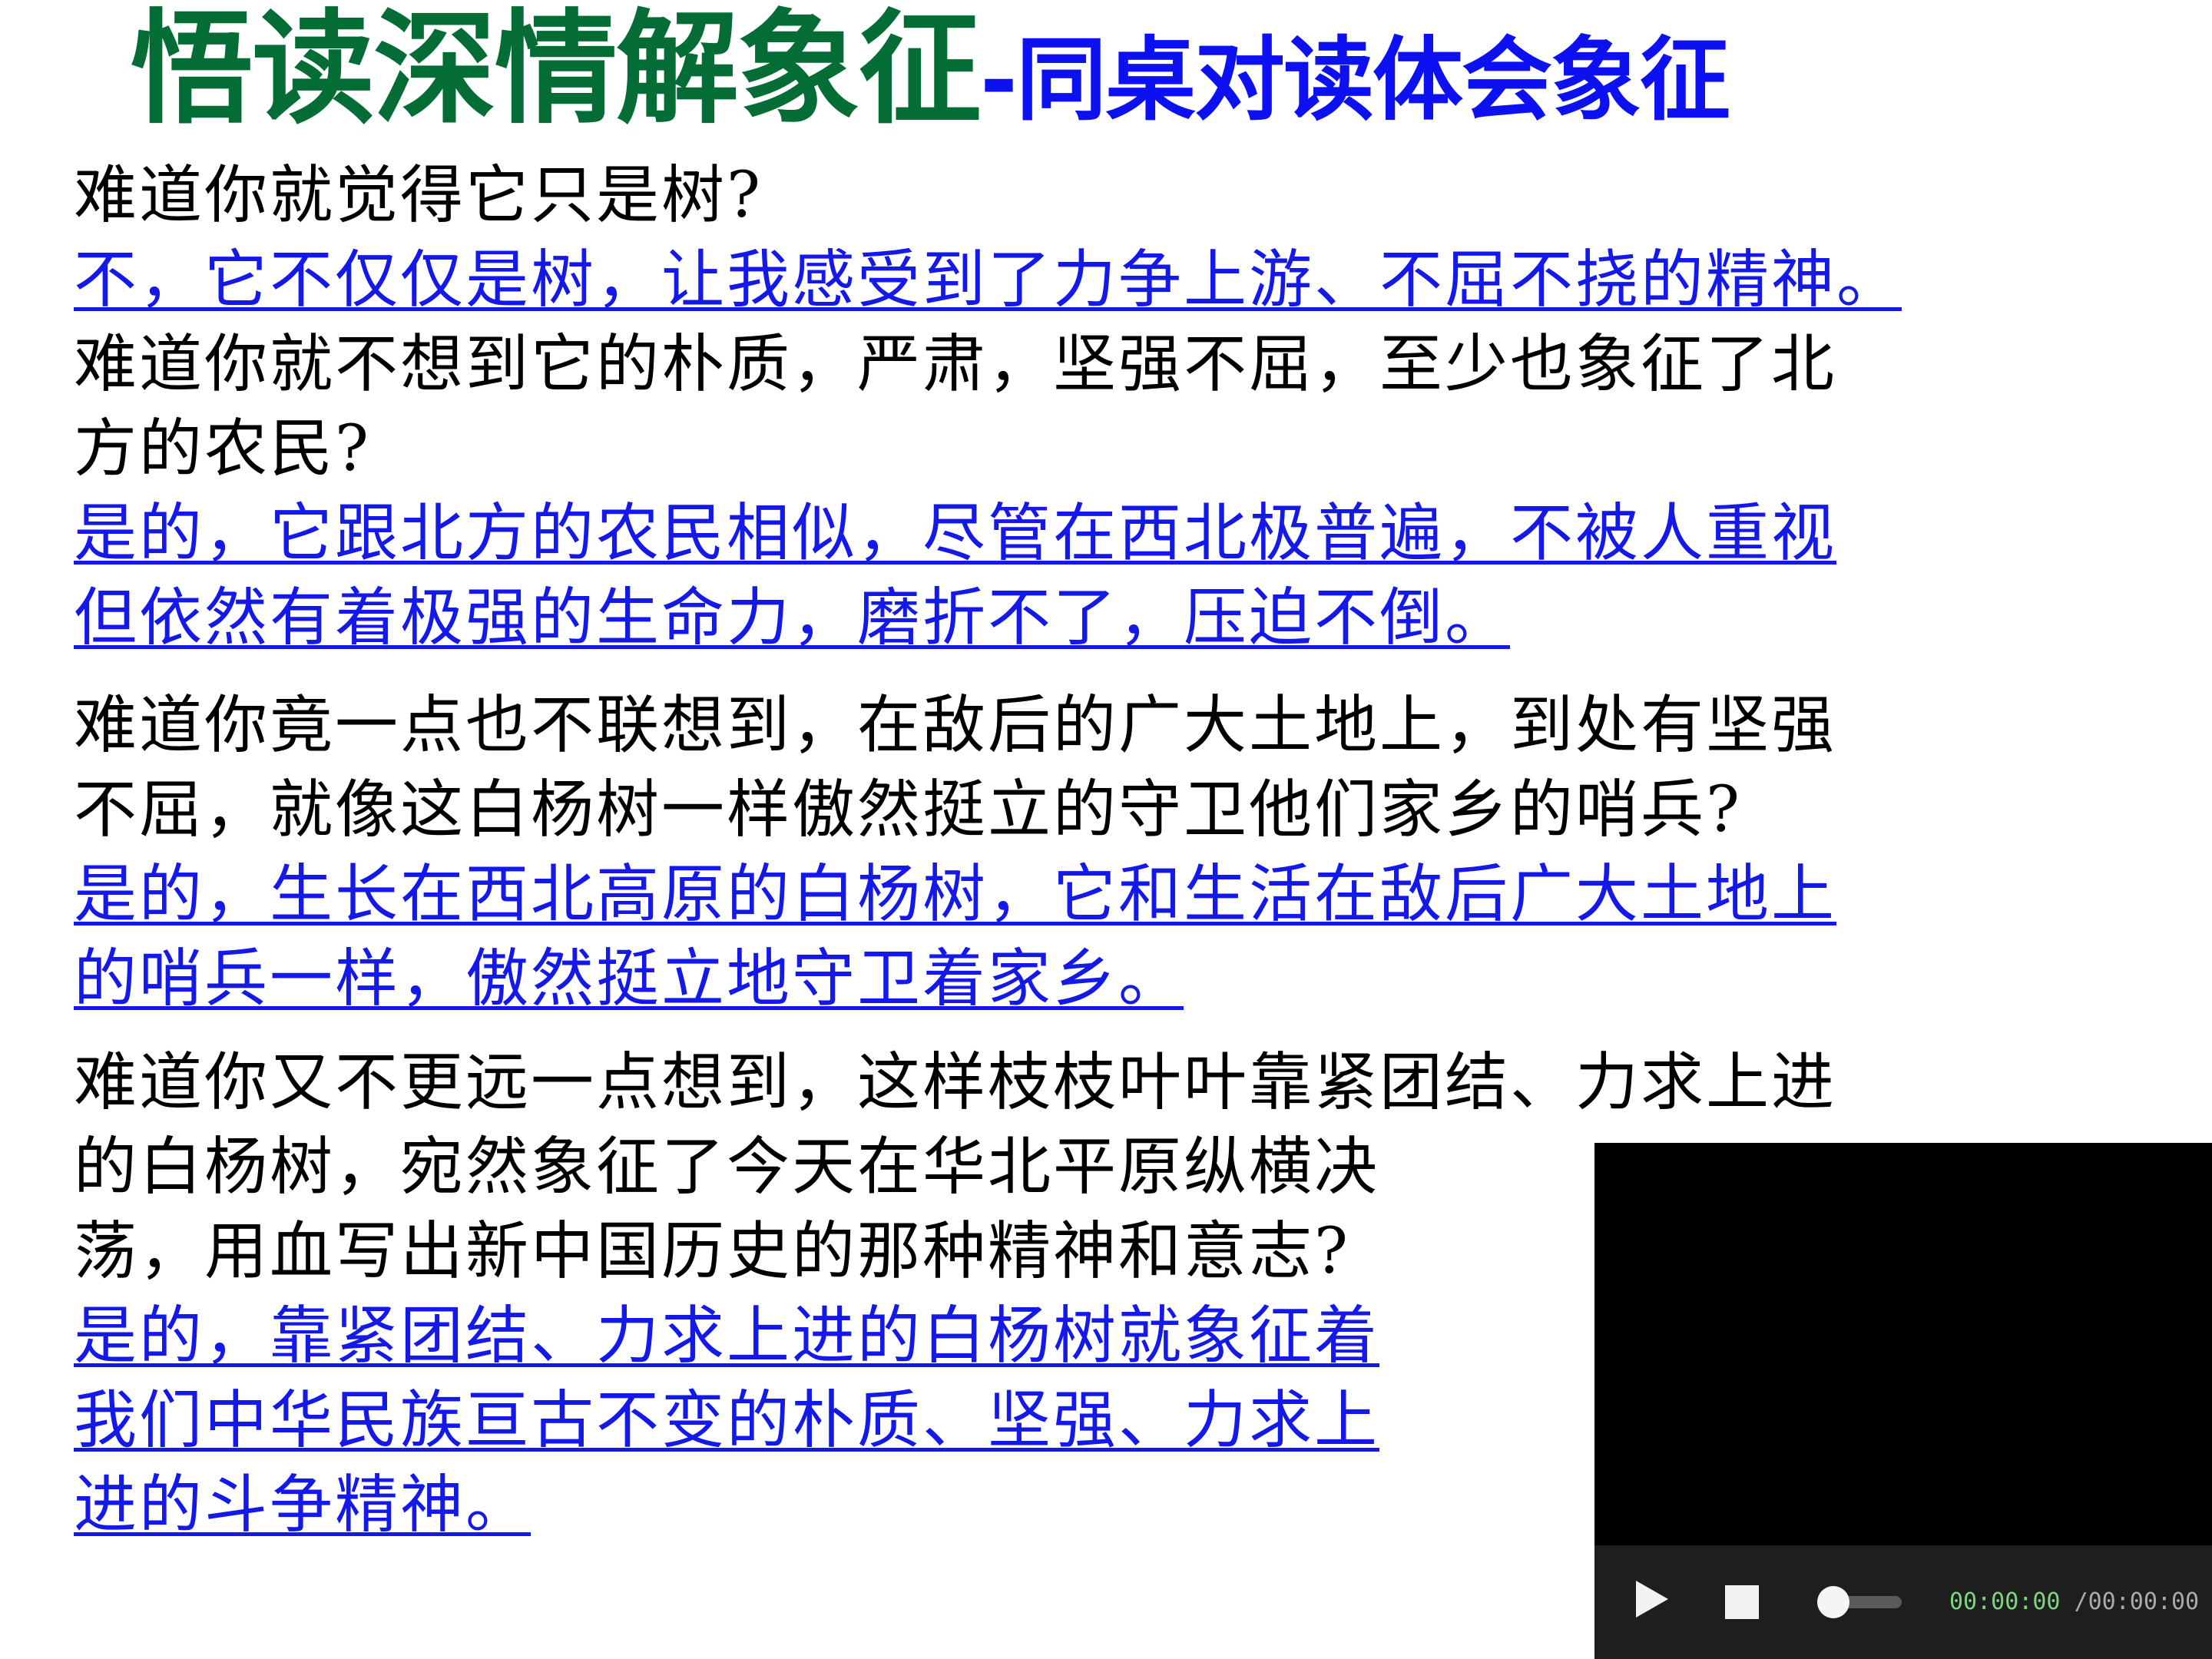 The image size is (2212, 1659). I want to click on answer-link: 但依然有着极强的生命力，磨折不了，压迫不倒。, so click(1087, 619).